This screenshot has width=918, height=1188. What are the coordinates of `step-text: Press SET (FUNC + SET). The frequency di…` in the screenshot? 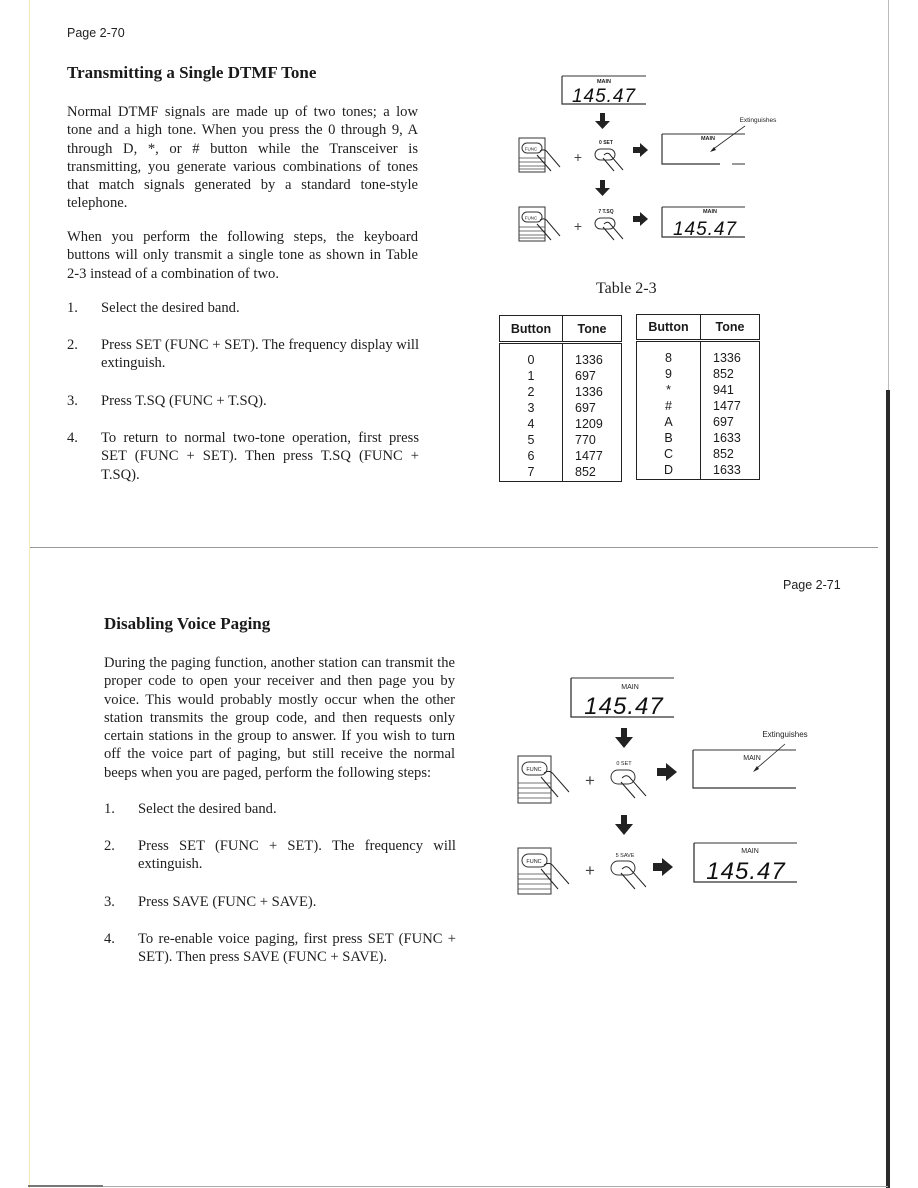 It's located at (260, 354).